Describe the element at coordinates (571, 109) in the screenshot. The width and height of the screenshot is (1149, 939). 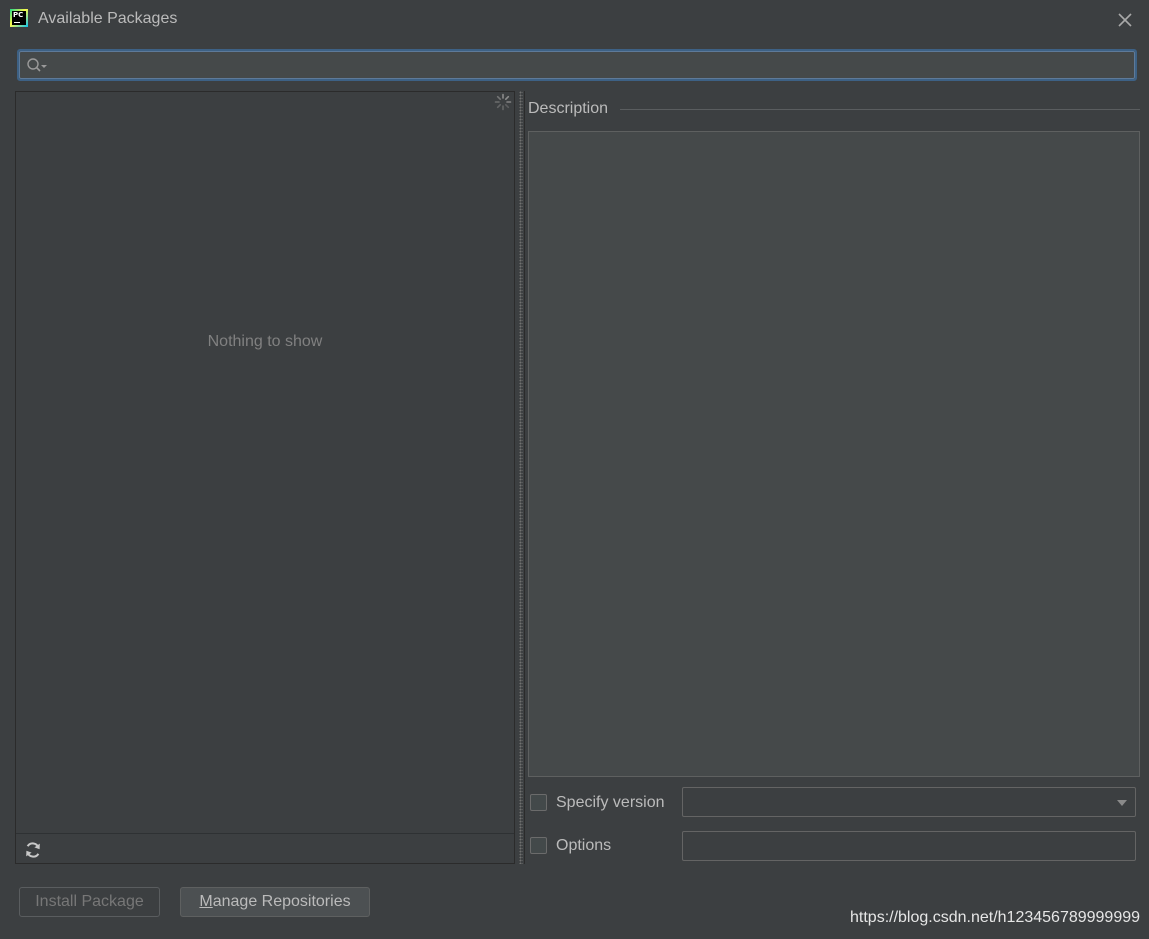
I see `description-title: Description` at that location.